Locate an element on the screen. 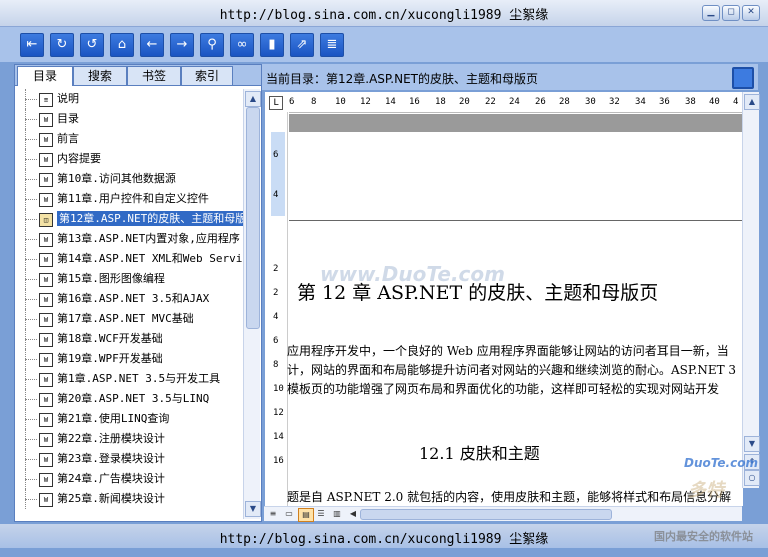  restore-button: ◻ is located at coordinates (731, 13).